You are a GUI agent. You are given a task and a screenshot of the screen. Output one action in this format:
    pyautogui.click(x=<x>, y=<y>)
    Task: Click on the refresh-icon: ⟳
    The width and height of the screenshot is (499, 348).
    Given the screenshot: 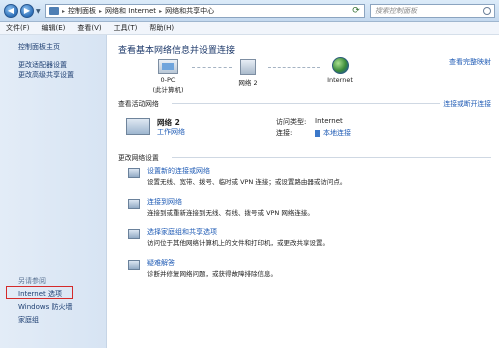 What is the action you would take?
    pyautogui.click(x=356, y=11)
    